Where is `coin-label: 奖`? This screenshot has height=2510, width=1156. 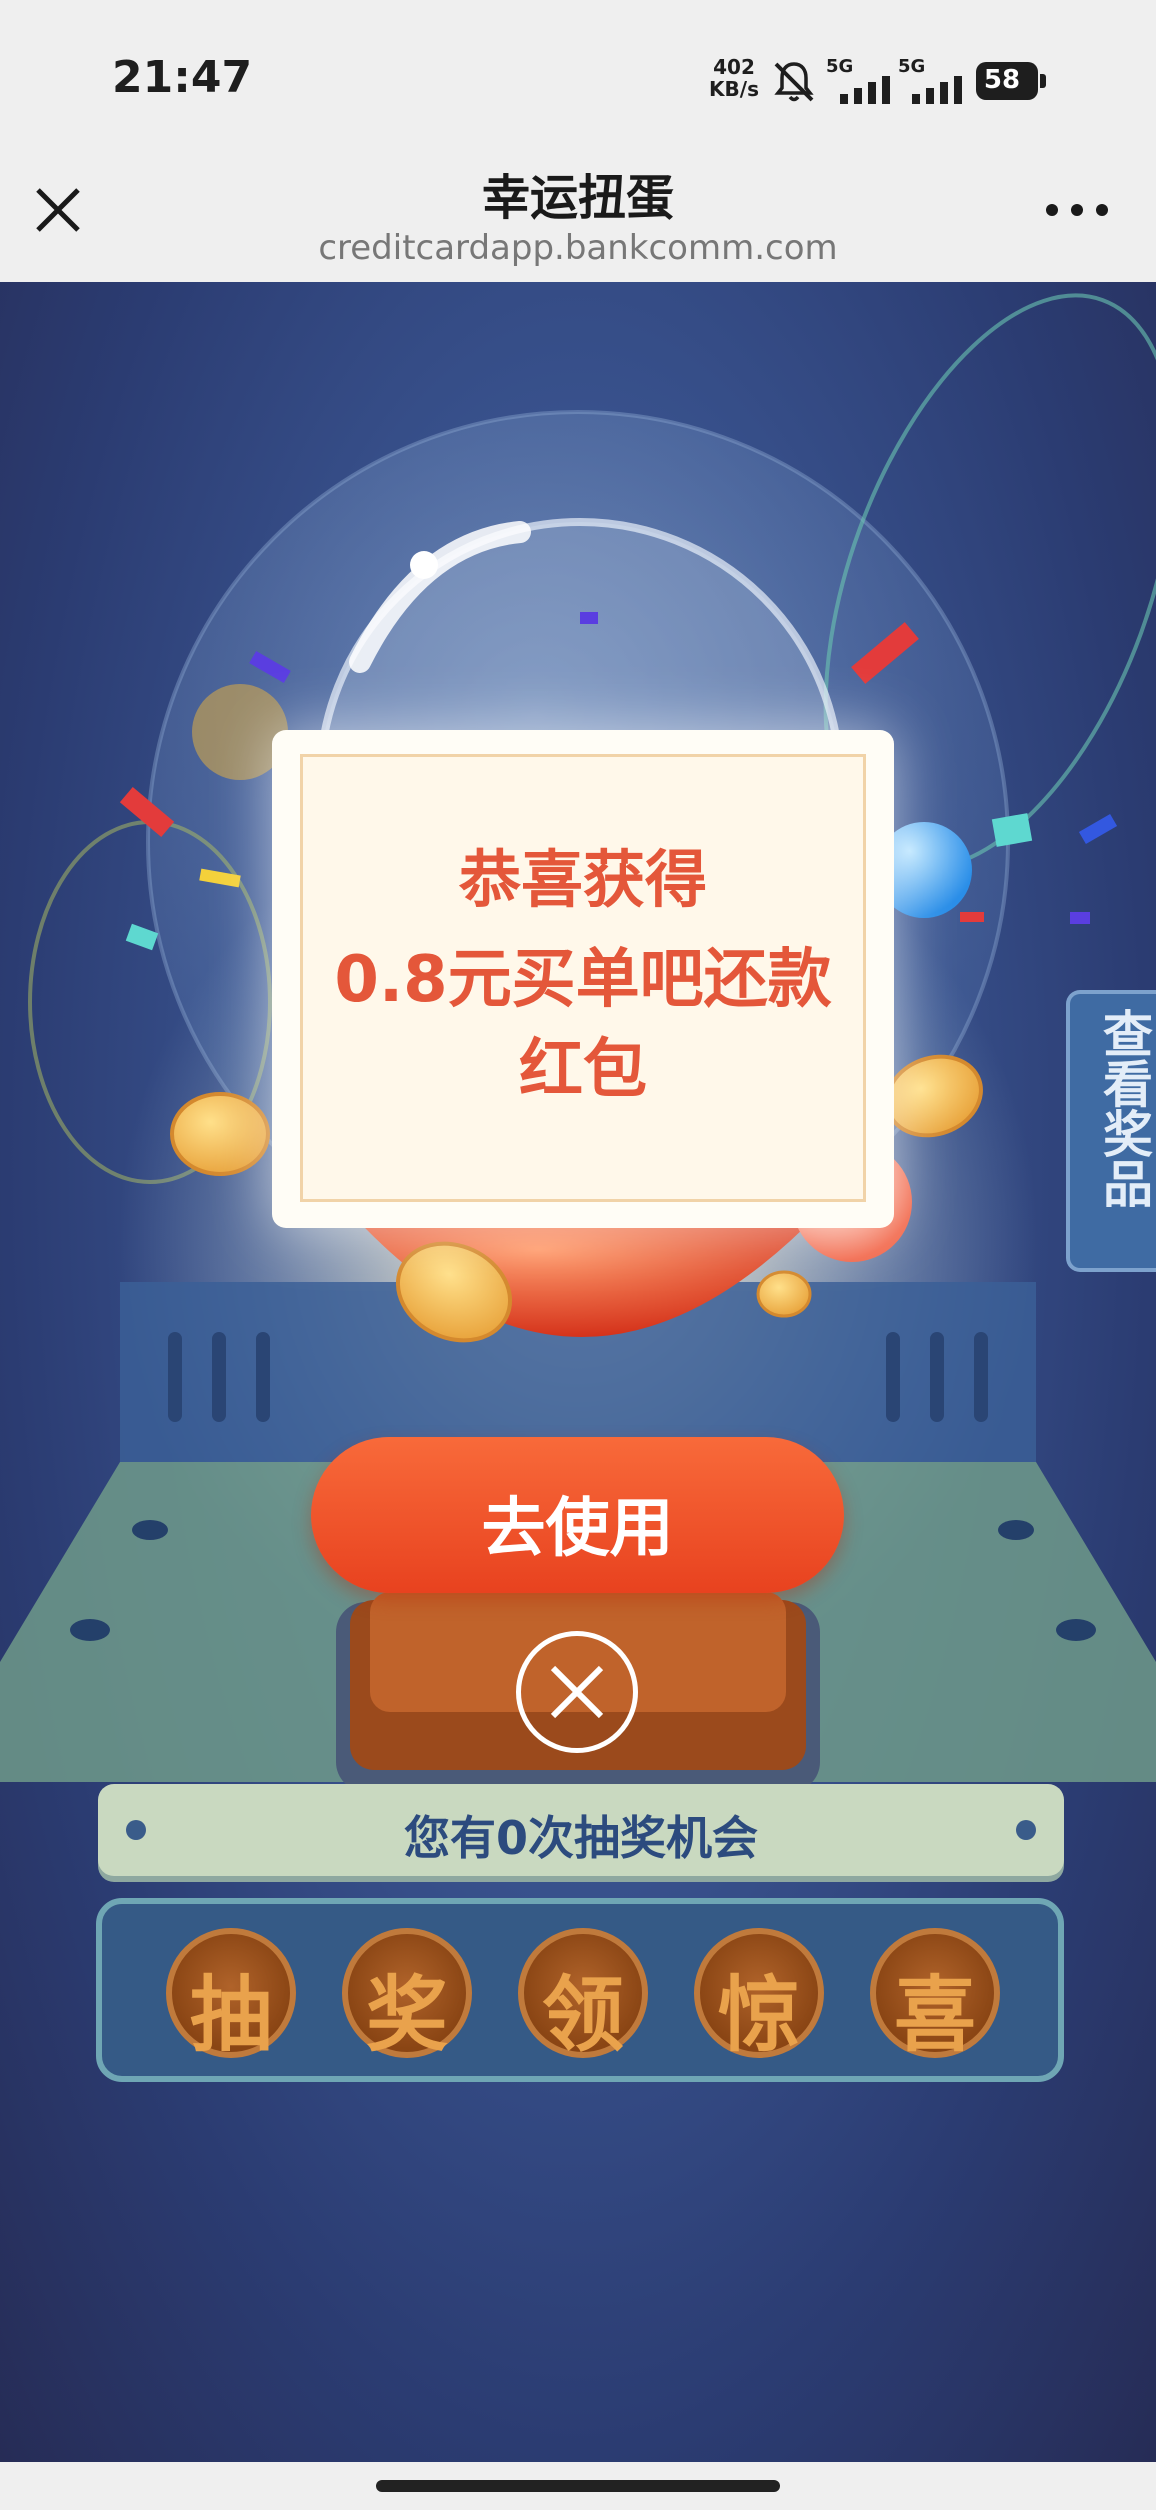 coin-label: 奖 is located at coordinates (406, 2015).